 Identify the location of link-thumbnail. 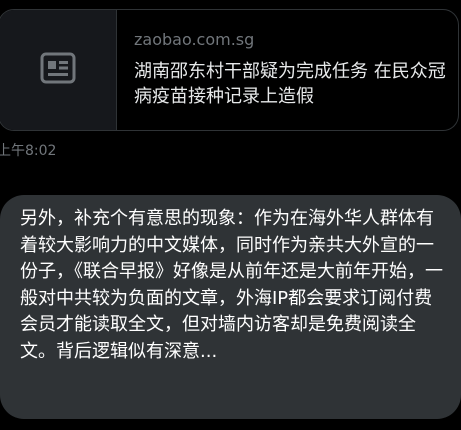
(58, 70).